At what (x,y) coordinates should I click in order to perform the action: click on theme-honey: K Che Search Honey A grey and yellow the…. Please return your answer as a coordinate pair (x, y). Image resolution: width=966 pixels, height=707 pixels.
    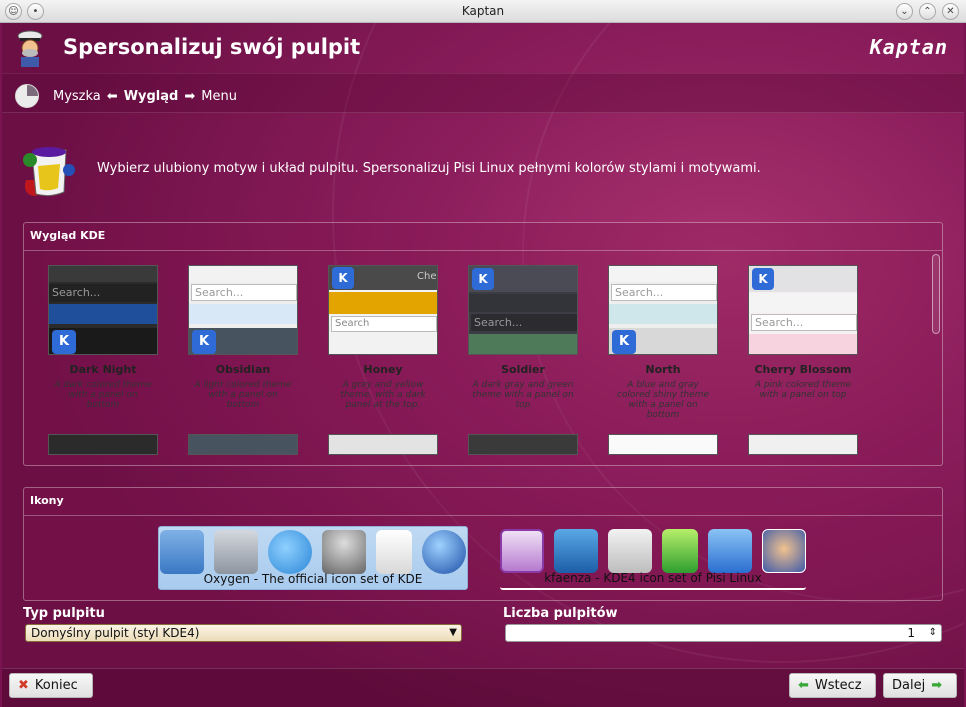
    Looking at the image, I should click on (383, 337).